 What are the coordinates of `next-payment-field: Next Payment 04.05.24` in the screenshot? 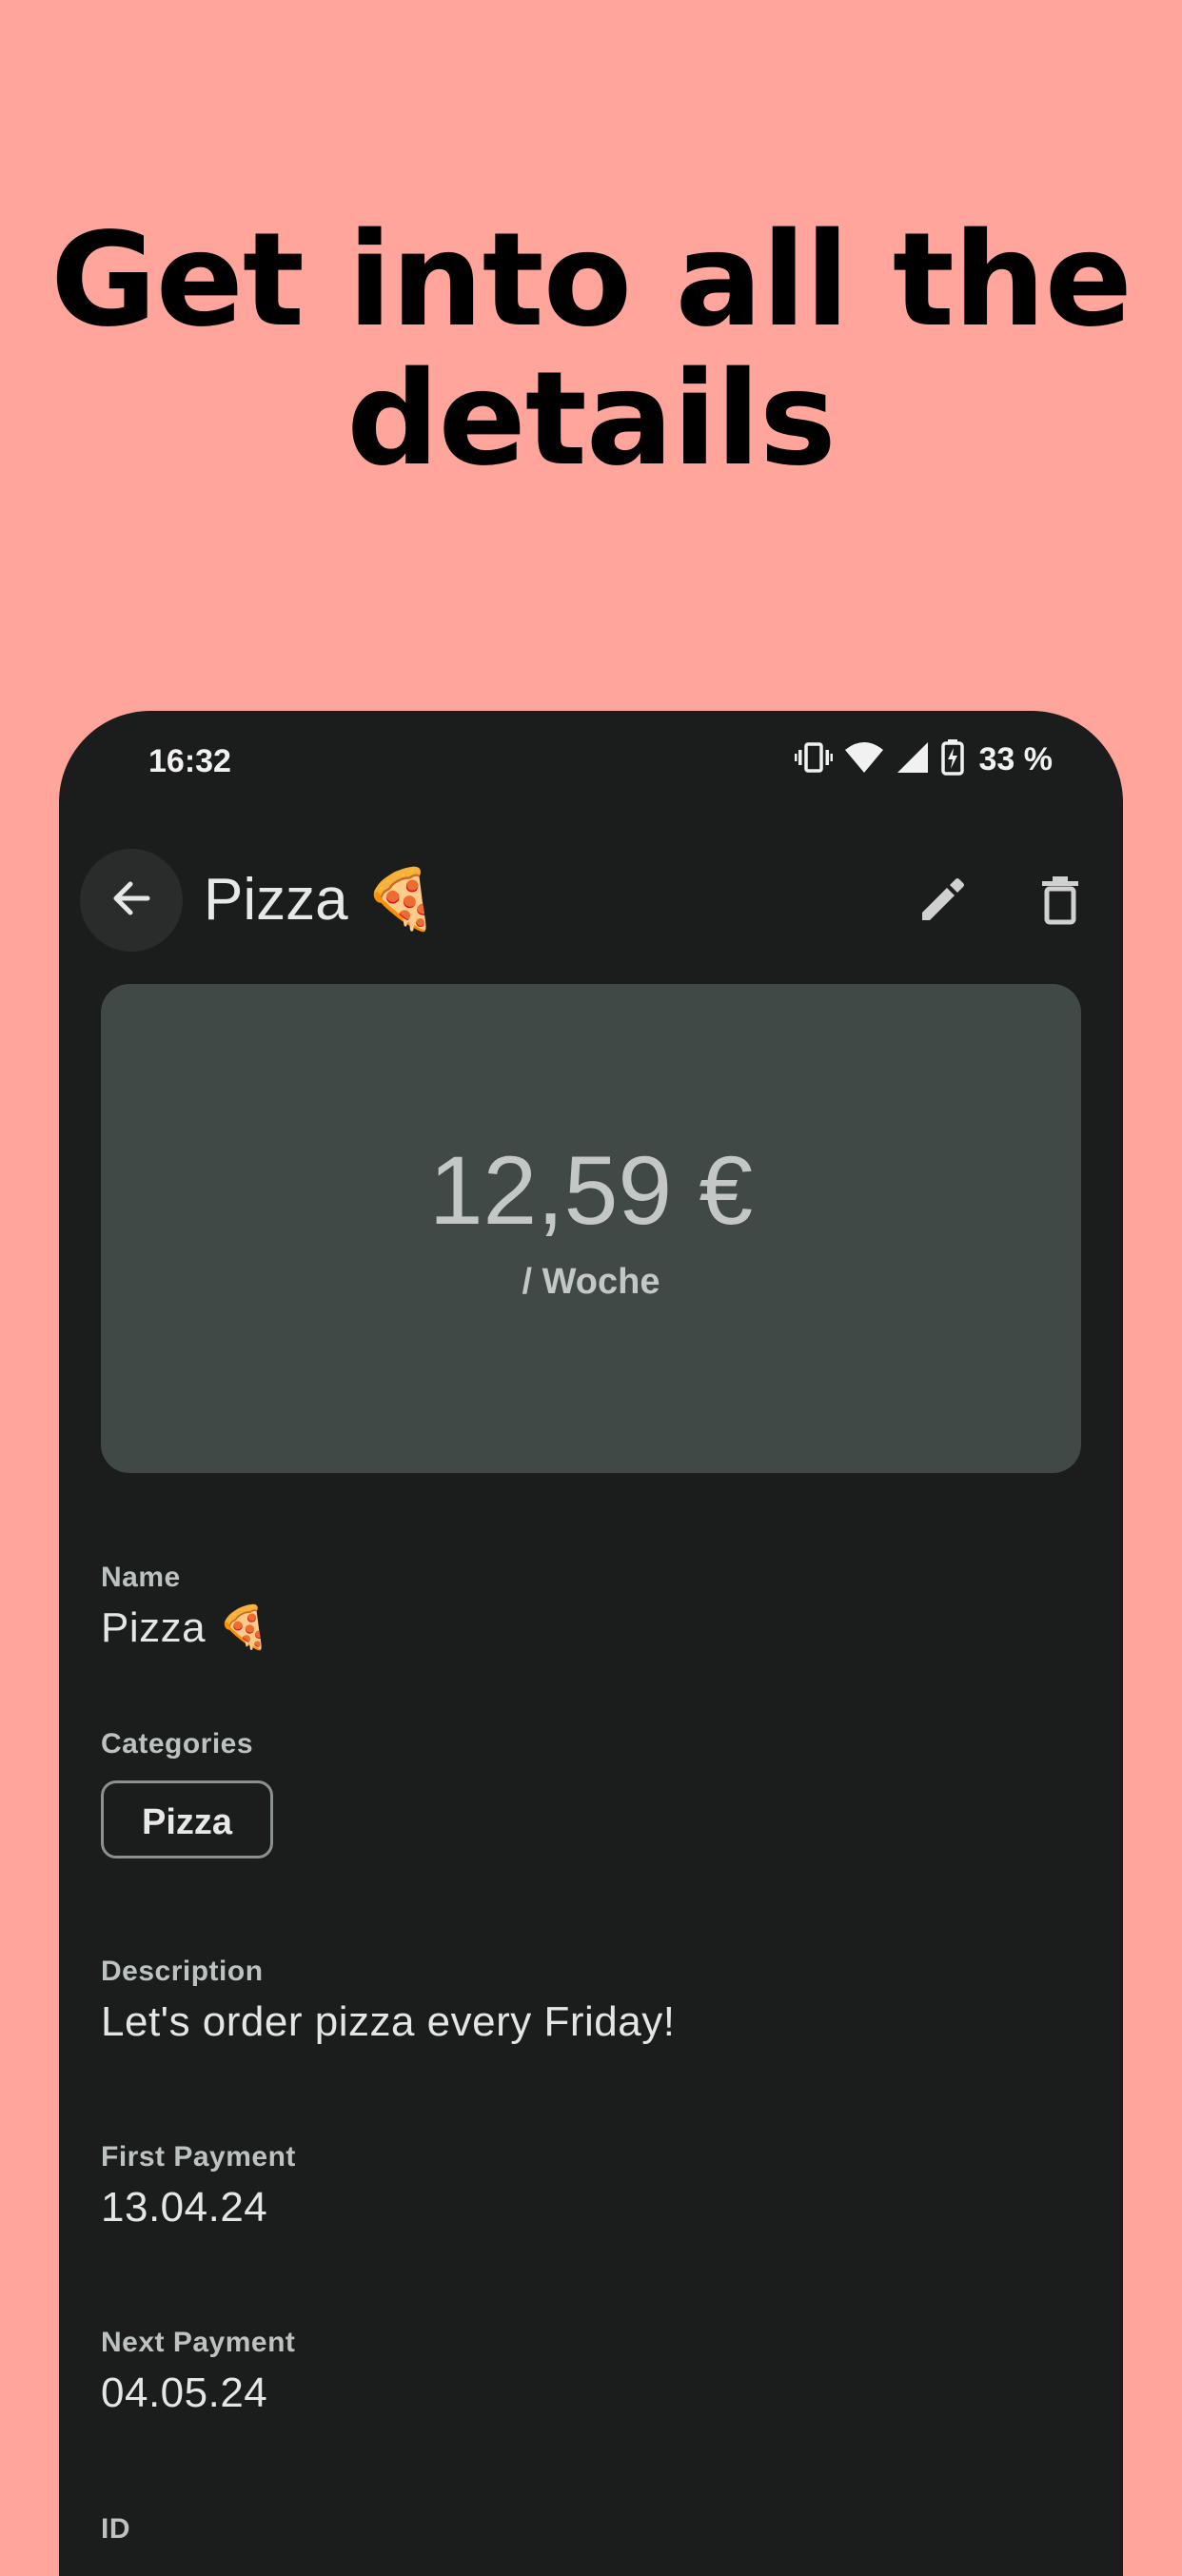 It's located at (591, 2372).